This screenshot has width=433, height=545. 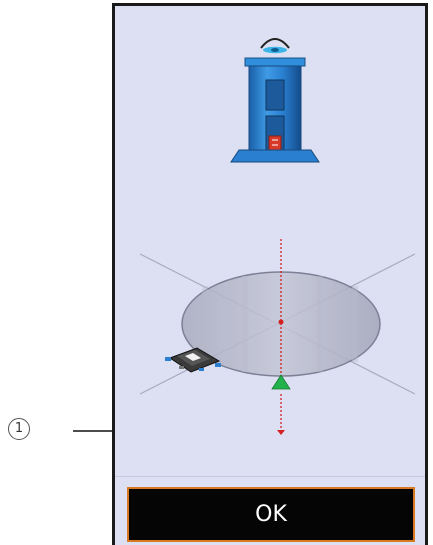 What do you see at coordinates (270, 476) in the screenshot?
I see `button-divider` at bounding box center [270, 476].